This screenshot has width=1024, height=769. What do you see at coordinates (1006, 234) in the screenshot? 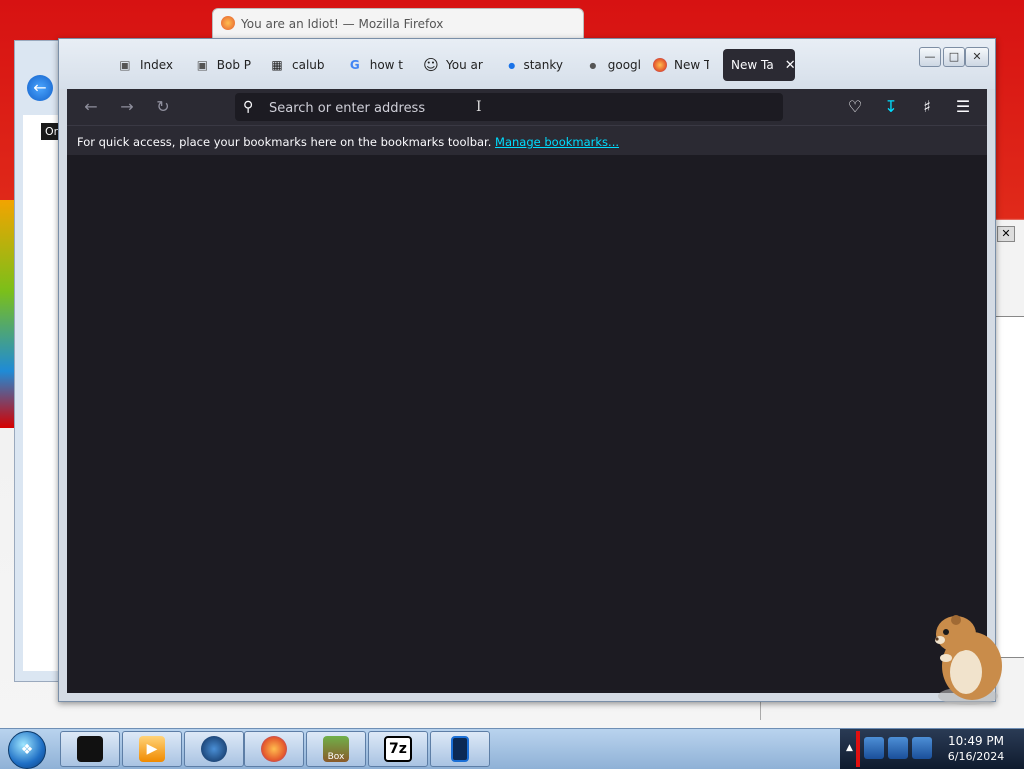
I see `close-icon: ✕` at bounding box center [1006, 234].